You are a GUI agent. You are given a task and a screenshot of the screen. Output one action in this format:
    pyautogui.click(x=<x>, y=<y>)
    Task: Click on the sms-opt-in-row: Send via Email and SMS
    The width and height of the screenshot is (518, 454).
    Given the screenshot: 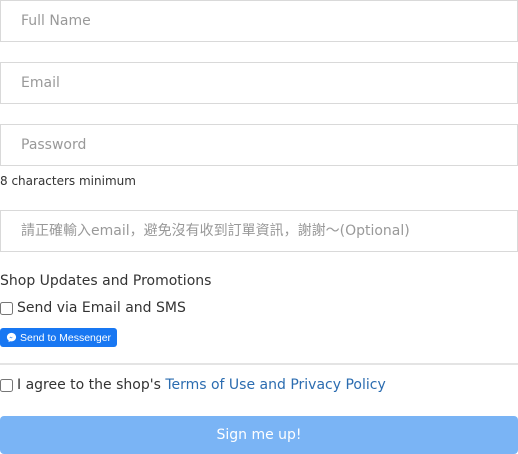 What is the action you would take?
    pyautogui.click(x=93, y=308)
    